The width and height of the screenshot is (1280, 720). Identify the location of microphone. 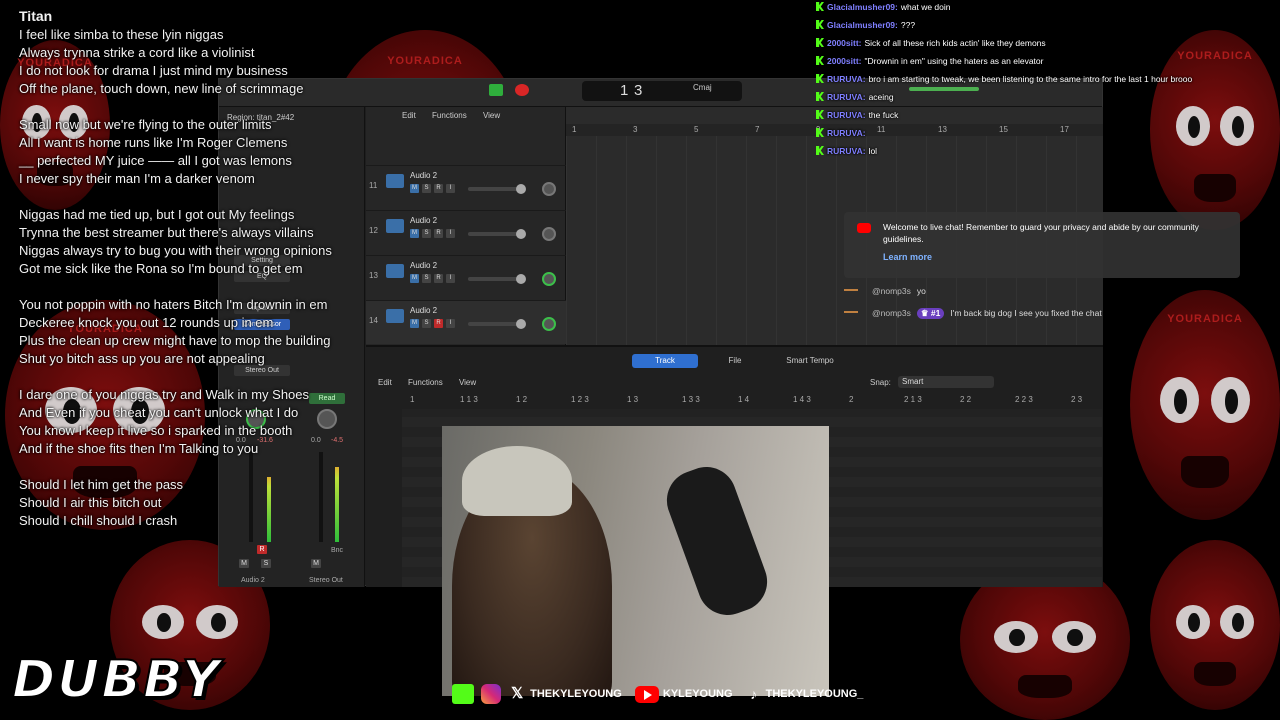
(717, 541).